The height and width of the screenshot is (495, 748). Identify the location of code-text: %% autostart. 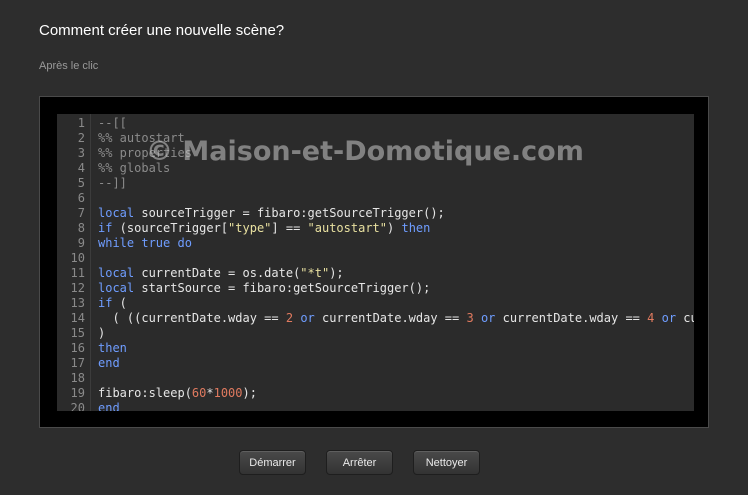
(141, 138).